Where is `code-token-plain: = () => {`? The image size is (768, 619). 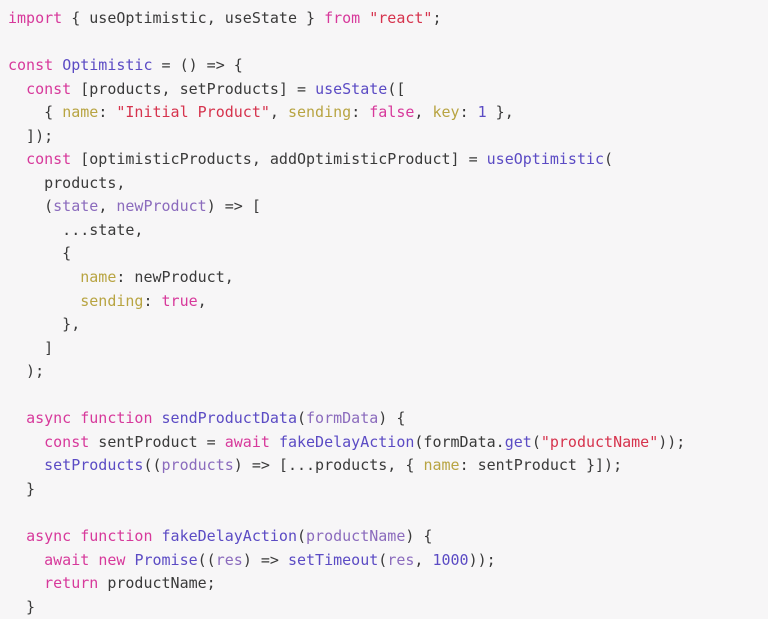
code-token-plain: = () => { is located at coordinates (197, 65).